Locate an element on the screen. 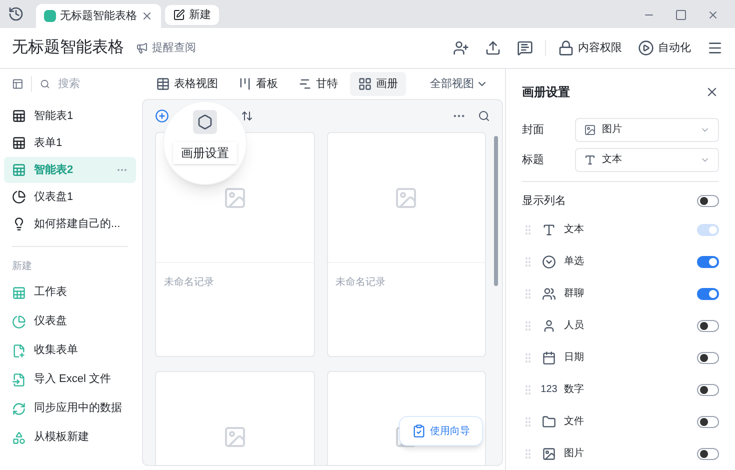 The image size is (735, 470). field-label: 图片 is located at coordinates (574, 454).